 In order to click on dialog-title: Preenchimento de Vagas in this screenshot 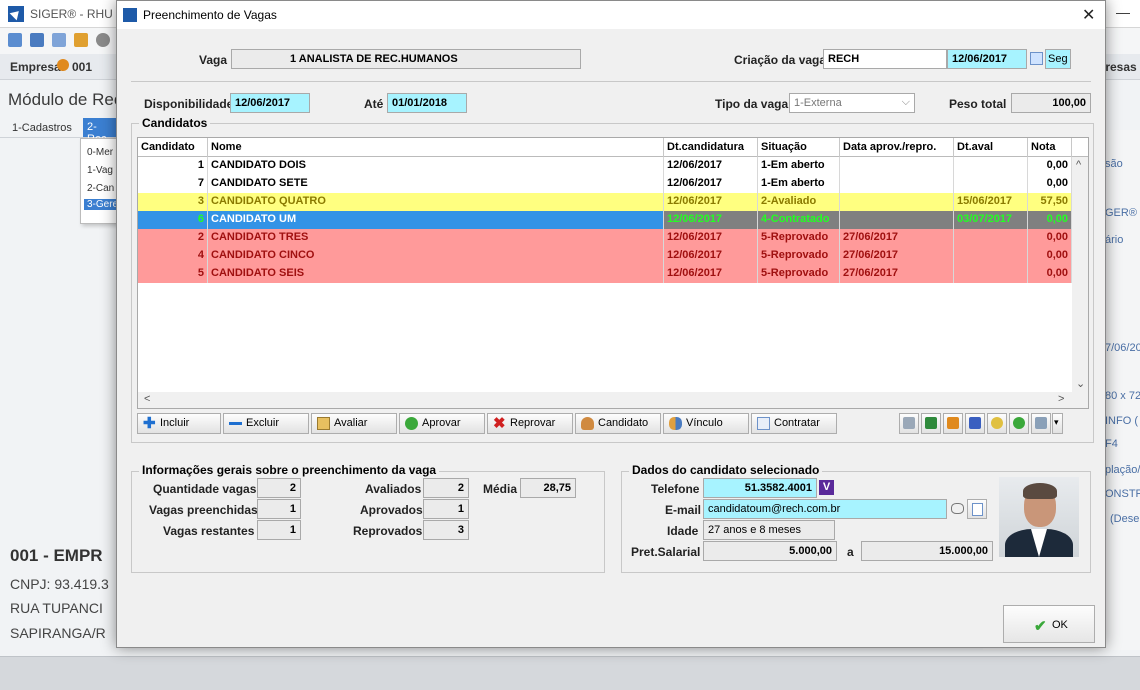, I will do `click(210, 15)`.